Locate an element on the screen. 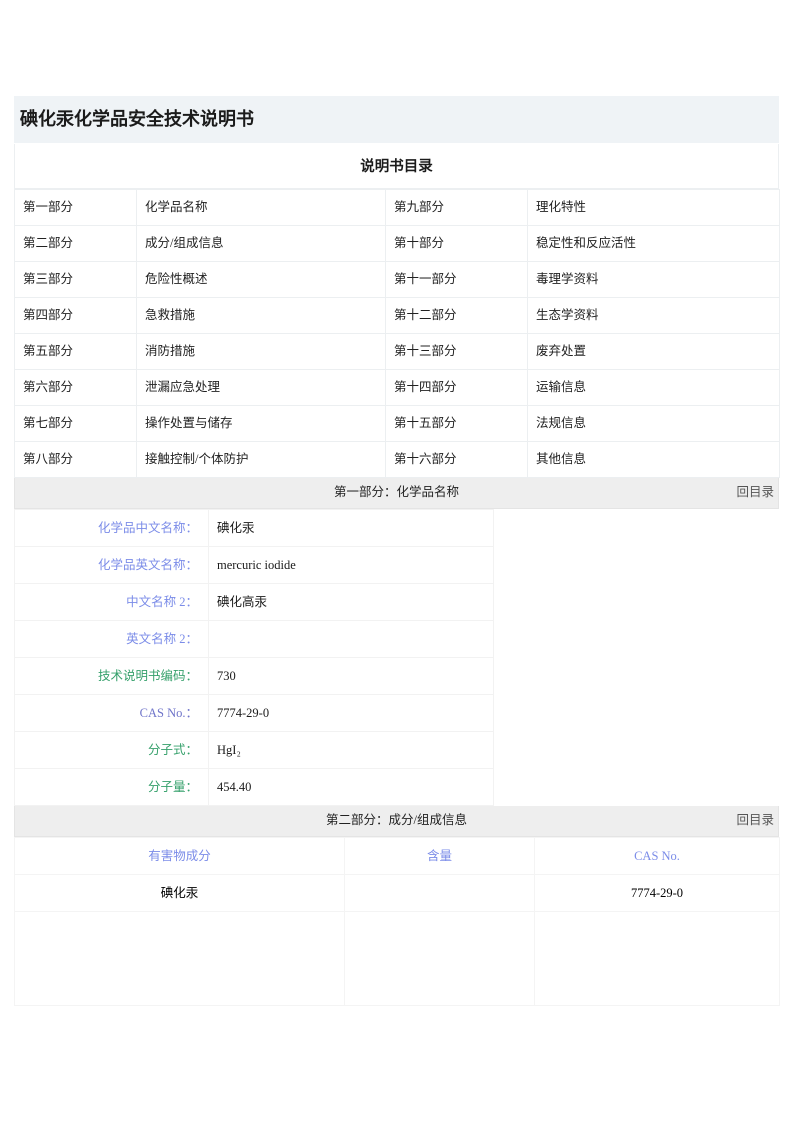 The image size is (793, 1122). section-band-1-title: 第一部分：化学品名称 is located at coordinates (396, 492).